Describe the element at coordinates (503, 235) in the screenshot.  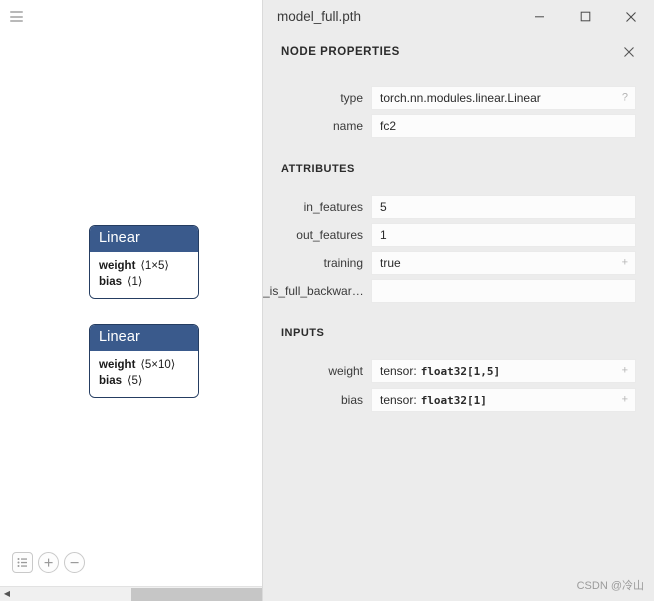
I see `out-features-field: 1` at that location.